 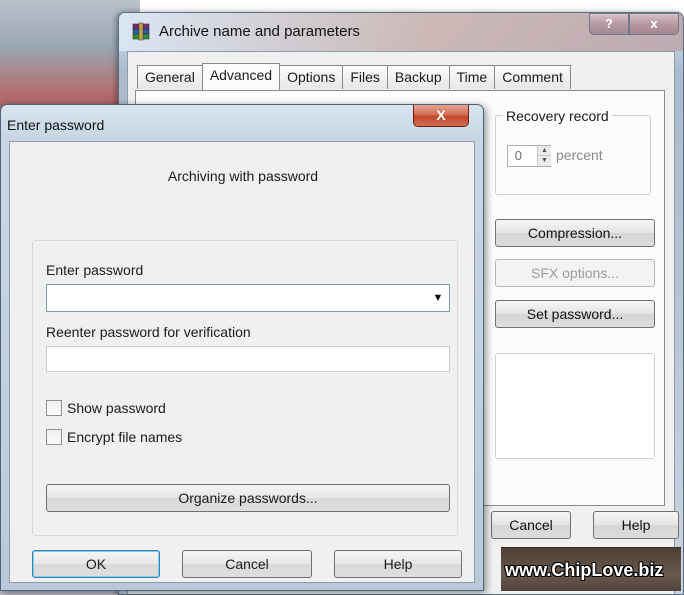 What do you see at coordinates (241, 76) in the screenshot?
I see `tab-advanced: Advanced` at bounding box center [241, 76].